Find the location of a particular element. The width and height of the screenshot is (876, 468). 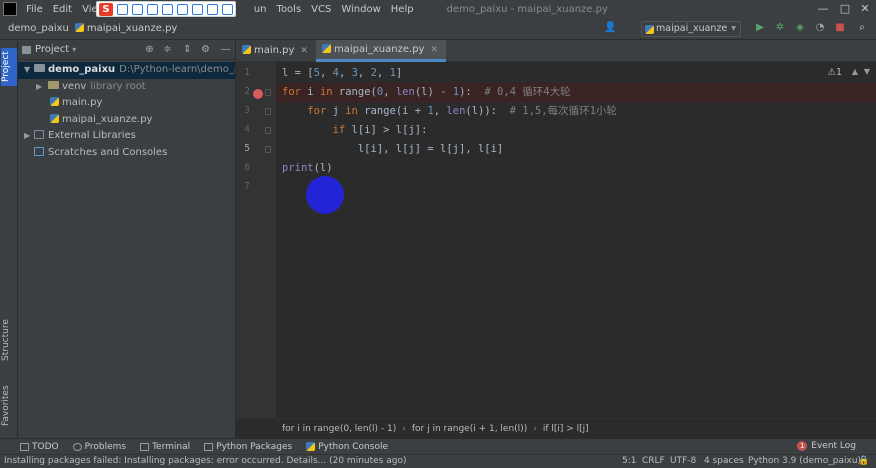

run-icon: ▶ is located at coordinates (760, 28).